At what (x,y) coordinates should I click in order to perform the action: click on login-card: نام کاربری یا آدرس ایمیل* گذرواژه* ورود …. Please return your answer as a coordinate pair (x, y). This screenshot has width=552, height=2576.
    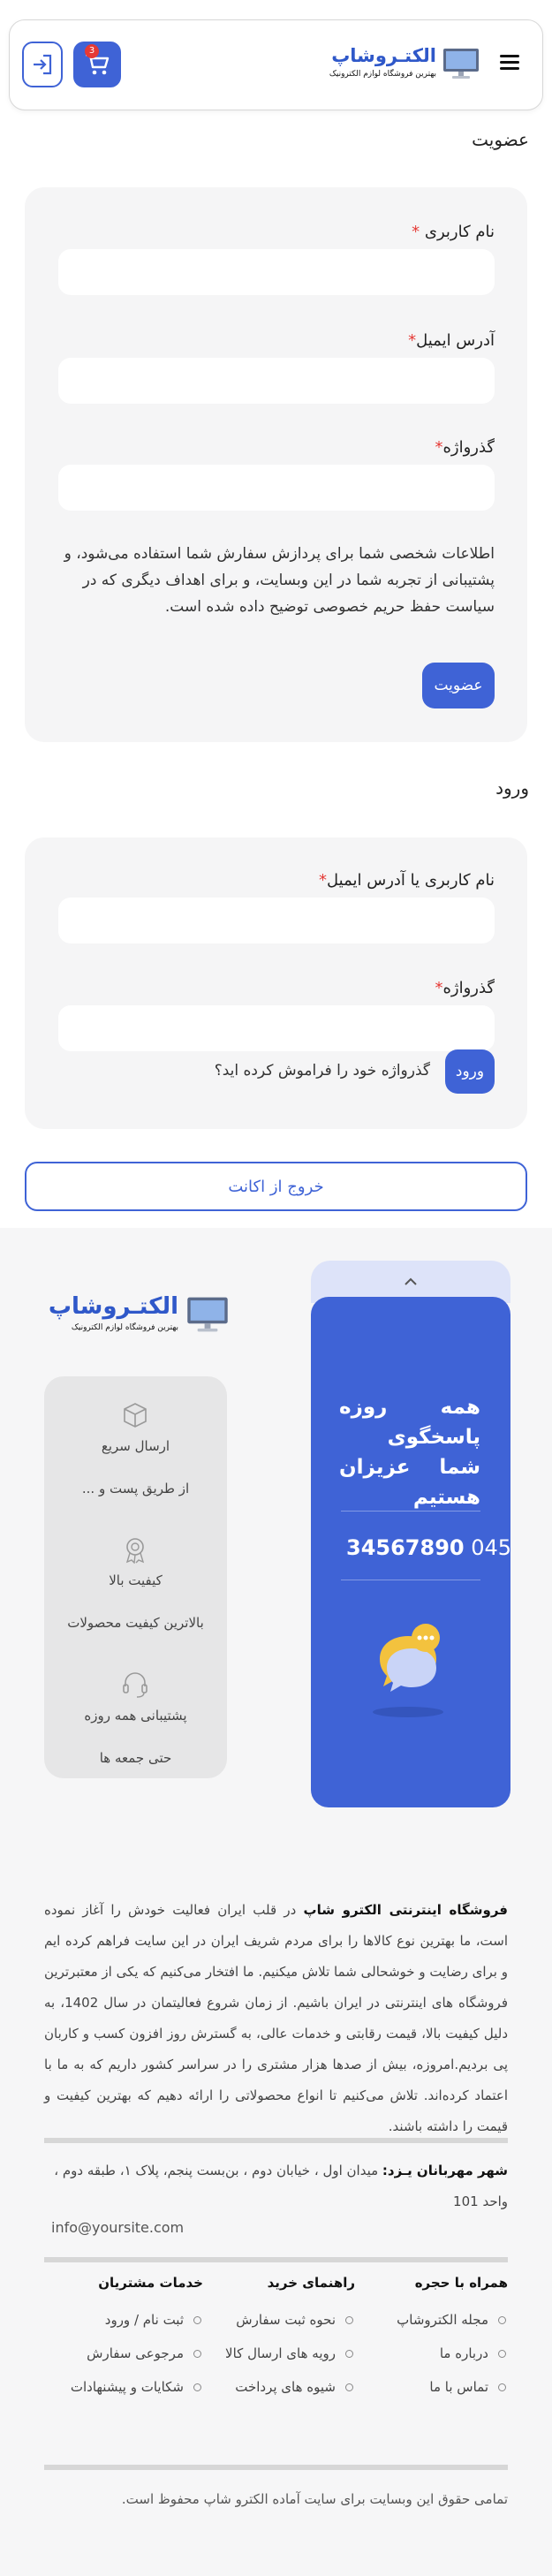
    Looking at the image, I should click on (276, 983).